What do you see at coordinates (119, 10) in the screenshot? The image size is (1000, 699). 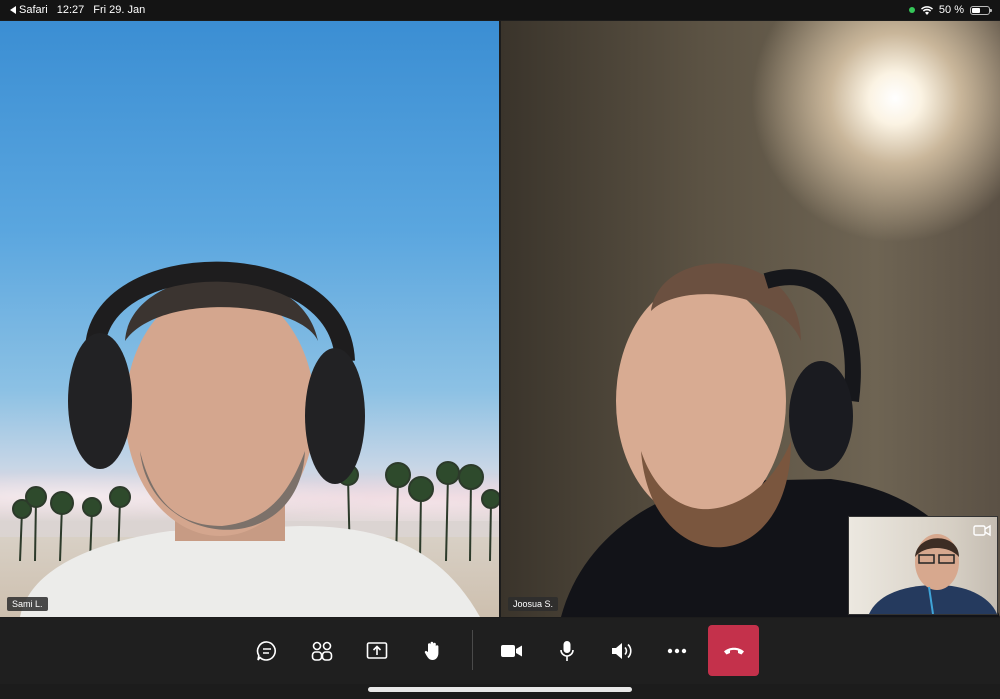 I see `date: Fri 29. Jan` at bounding box center [119, 10].